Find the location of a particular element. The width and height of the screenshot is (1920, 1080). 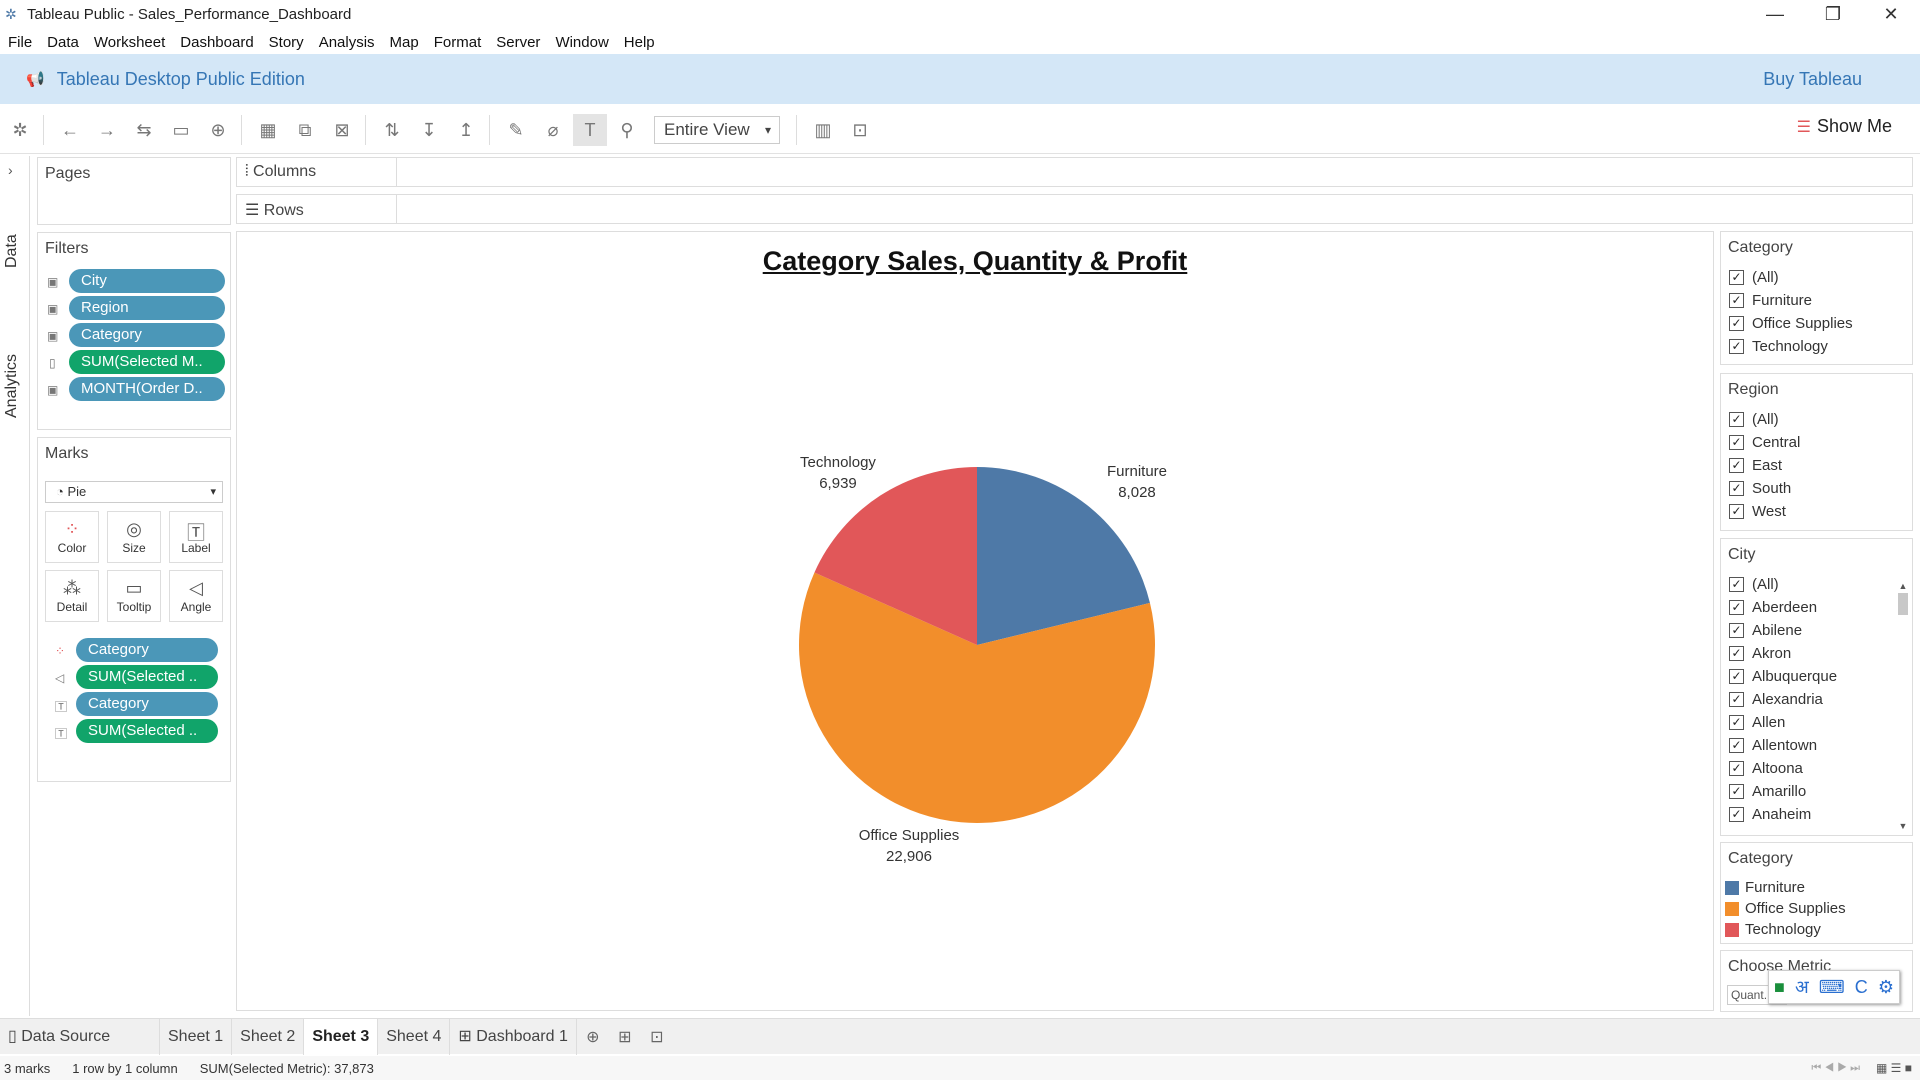

category-filter-item: ✓ Technology is located at coordinates (1816, 346).